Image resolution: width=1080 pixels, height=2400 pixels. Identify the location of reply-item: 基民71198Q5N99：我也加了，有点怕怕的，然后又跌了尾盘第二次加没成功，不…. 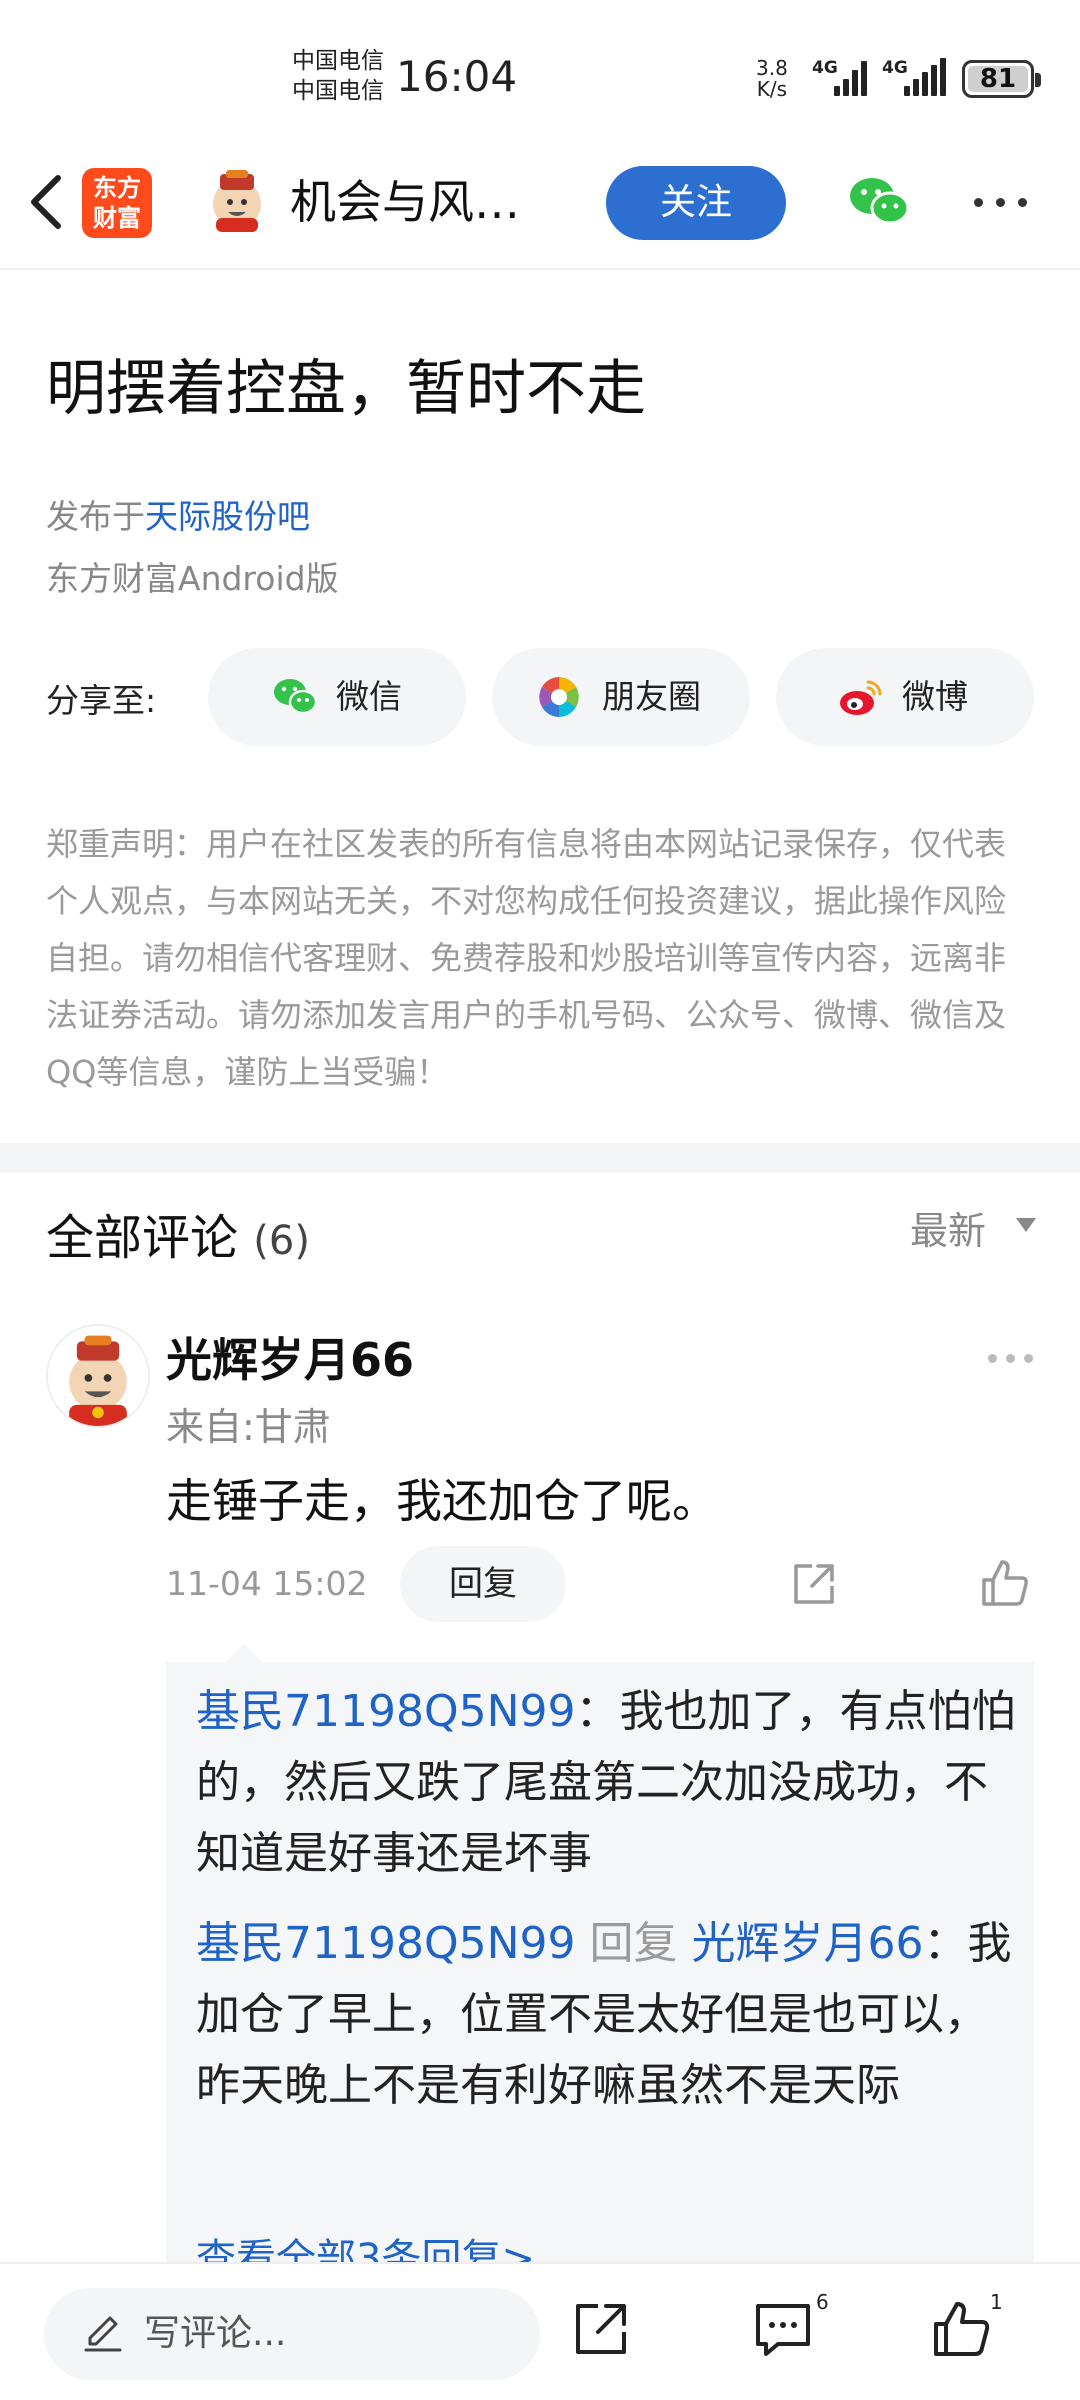
(606, 1782).